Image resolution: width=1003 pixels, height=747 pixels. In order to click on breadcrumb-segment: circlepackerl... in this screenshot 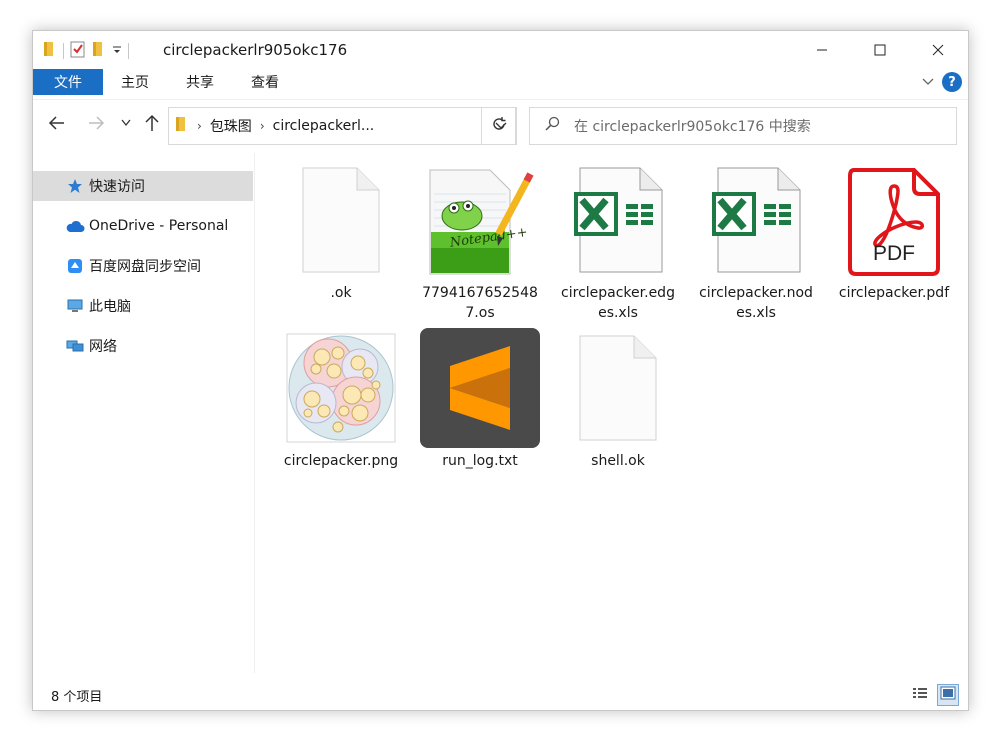, I will do `click(324, 126)`.